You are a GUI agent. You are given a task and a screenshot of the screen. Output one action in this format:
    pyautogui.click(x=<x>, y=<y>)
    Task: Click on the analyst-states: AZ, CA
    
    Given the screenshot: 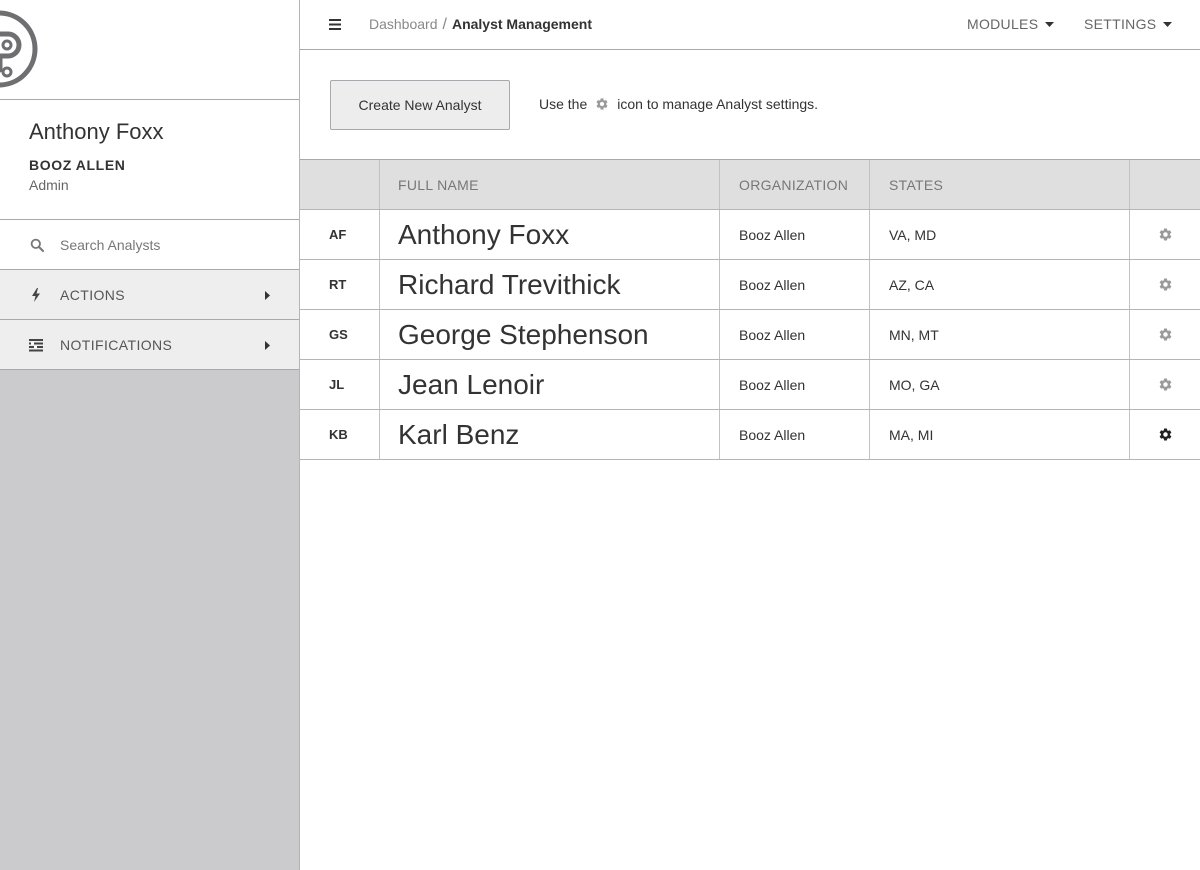 What is the action you would take?
    pyautogui.click(x=1000, y=284)
    